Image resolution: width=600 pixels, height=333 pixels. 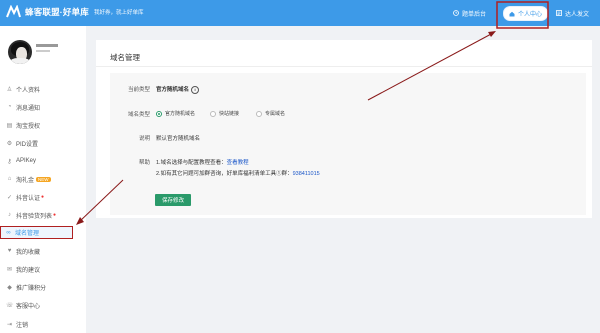 What do you see at coordinates (178, 139) in the screenshot?
I see `description-value: 默认官方随机域名` at bounding box center [178, 139].